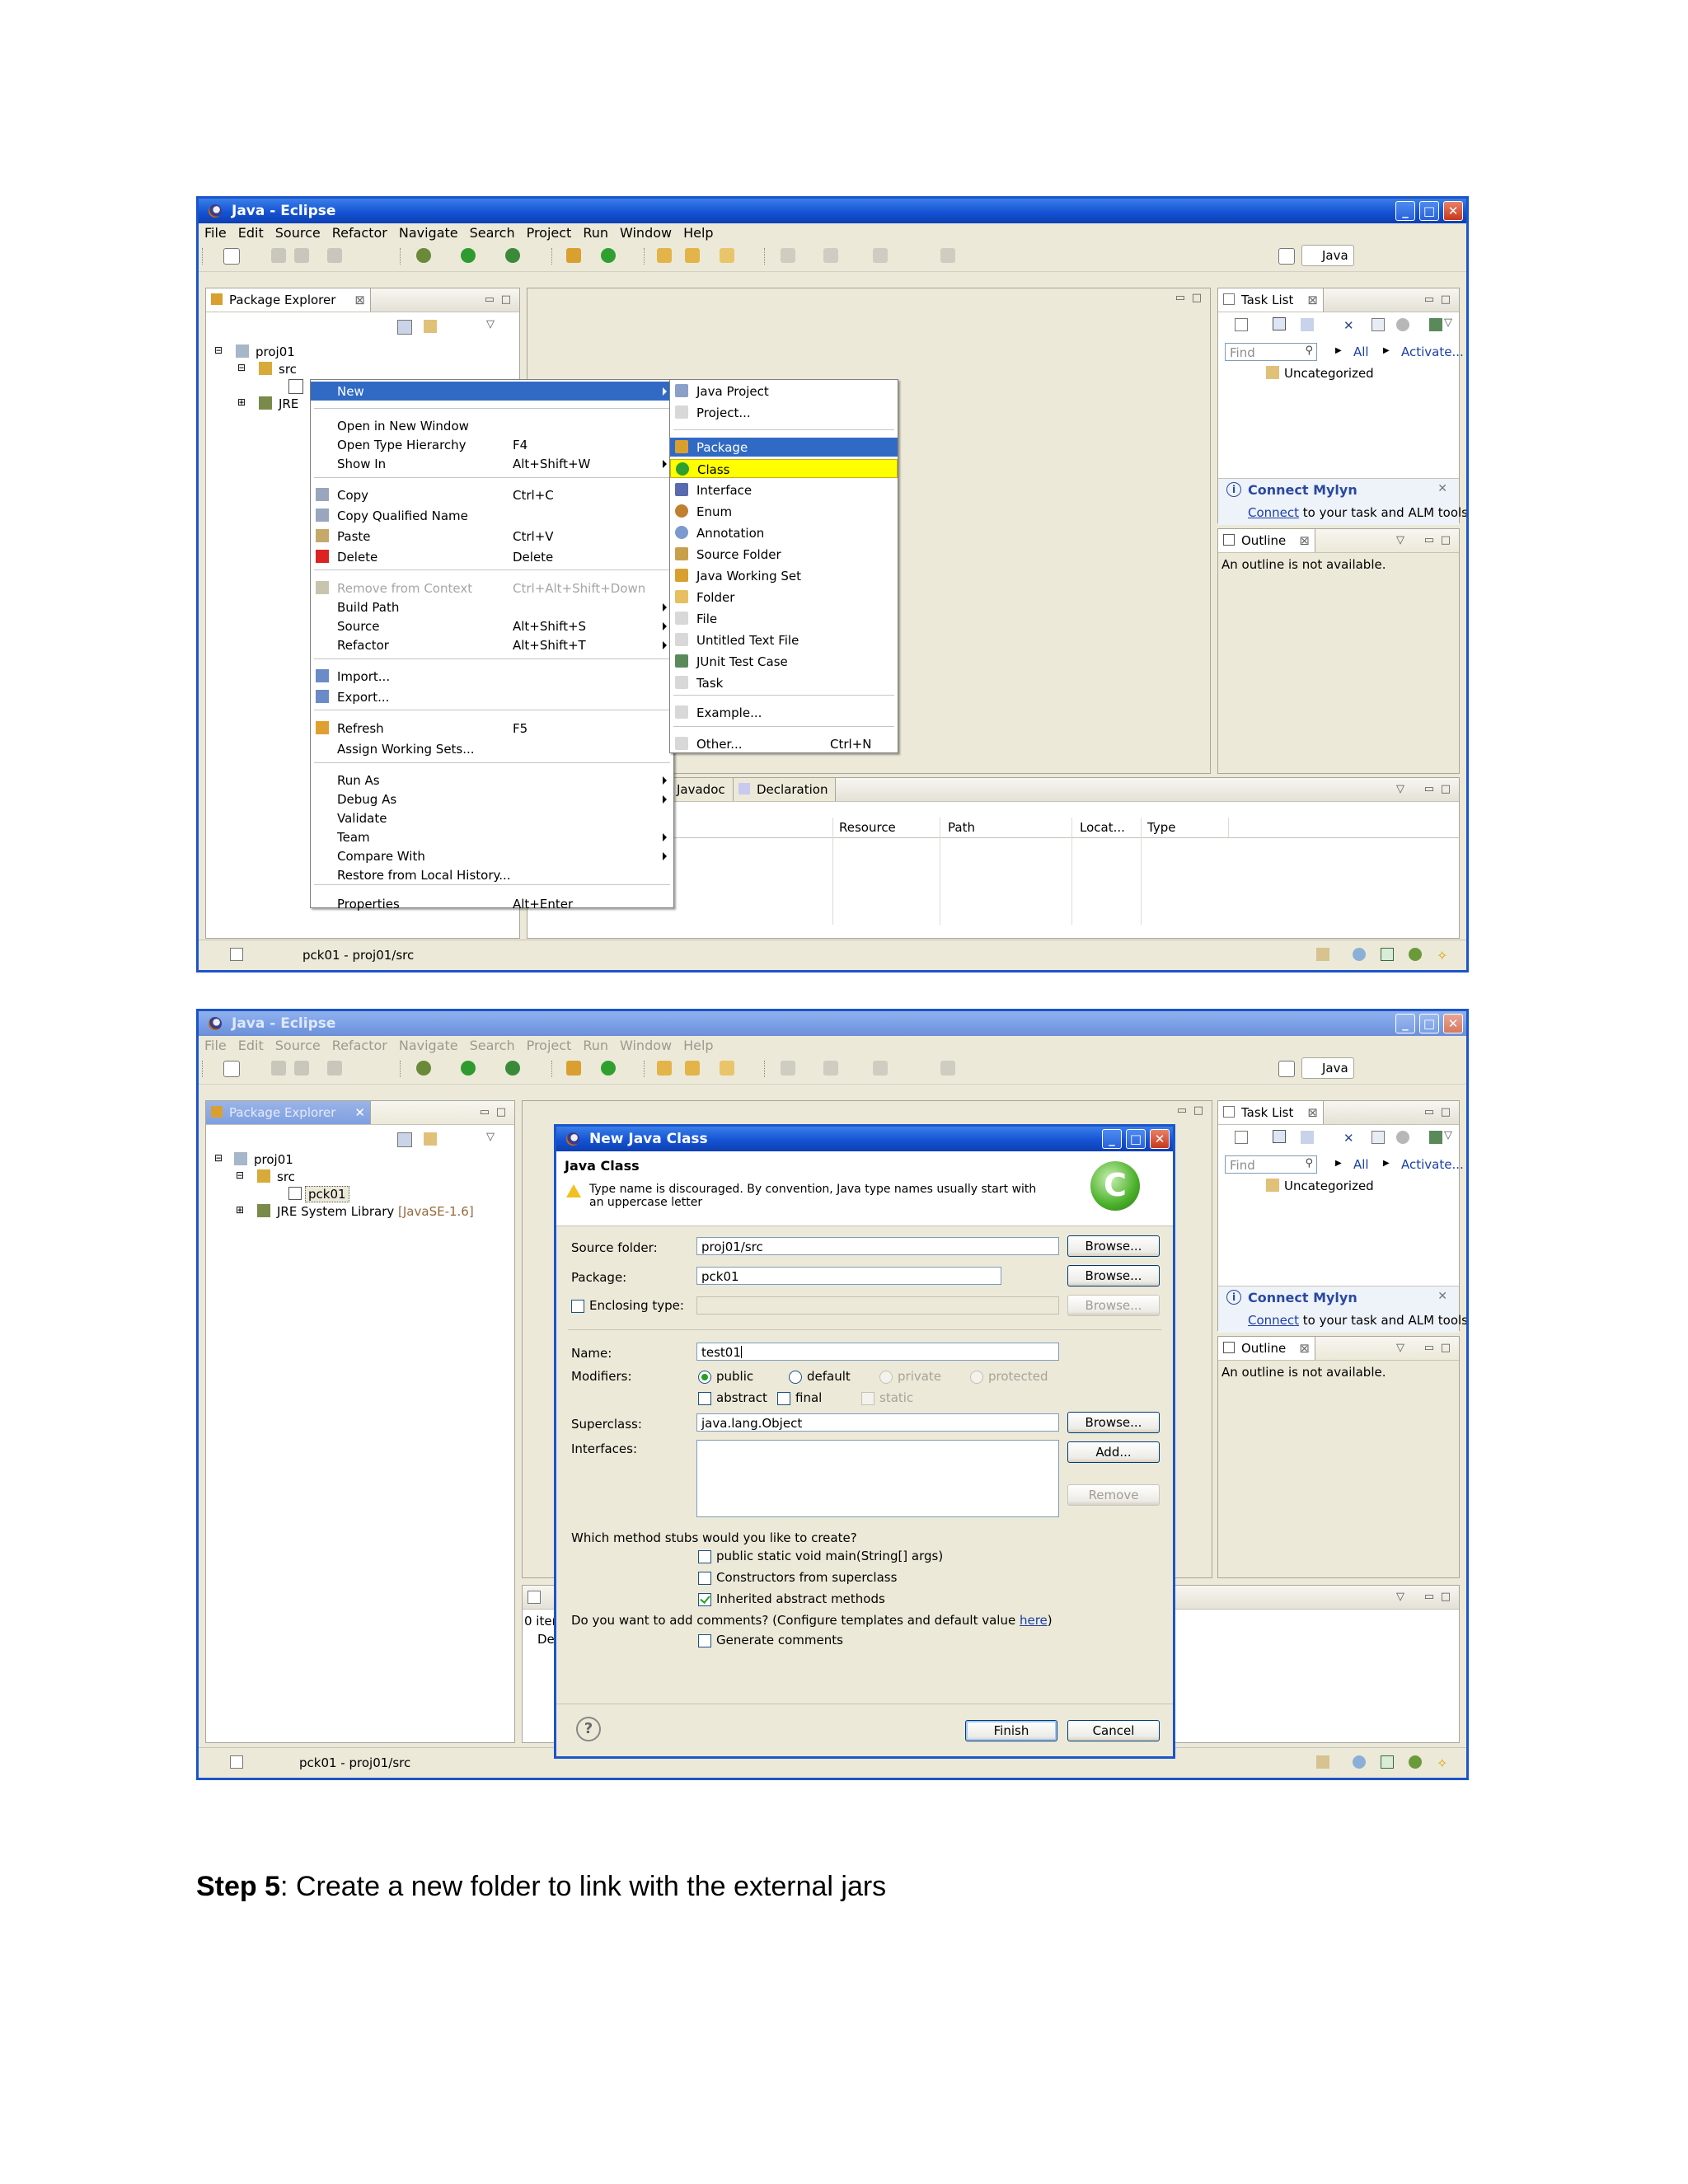  What do you see at coordinates (1180, 298) in the screenshot?
I see `minimize-editor-icon: ▭` at bounding box center [1180, 298].